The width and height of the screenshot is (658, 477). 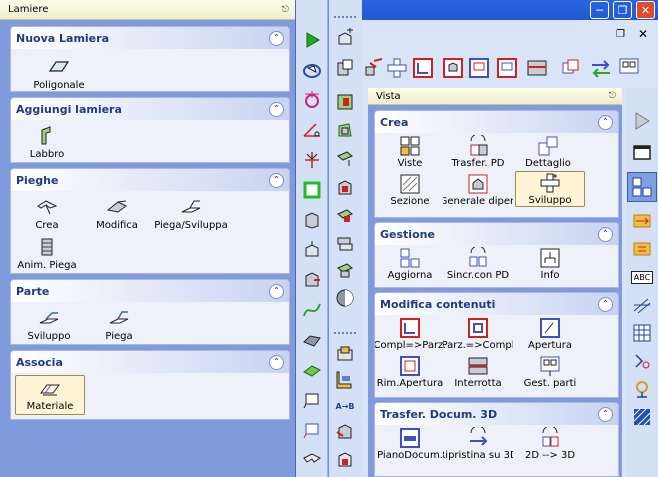 What do you see at coordinates (150, 38) in the screenshot?
I see `section-header: Nuova Lamiera ⌃` at bounding box center [150, 38].